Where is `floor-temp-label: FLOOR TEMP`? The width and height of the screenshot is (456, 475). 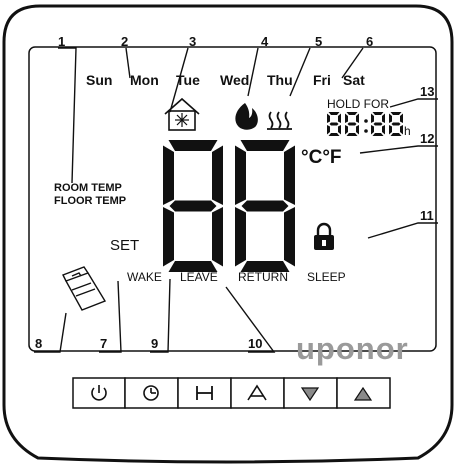
floor-temp-label: FLOOR TEMP is located at coordinates (90, 201).